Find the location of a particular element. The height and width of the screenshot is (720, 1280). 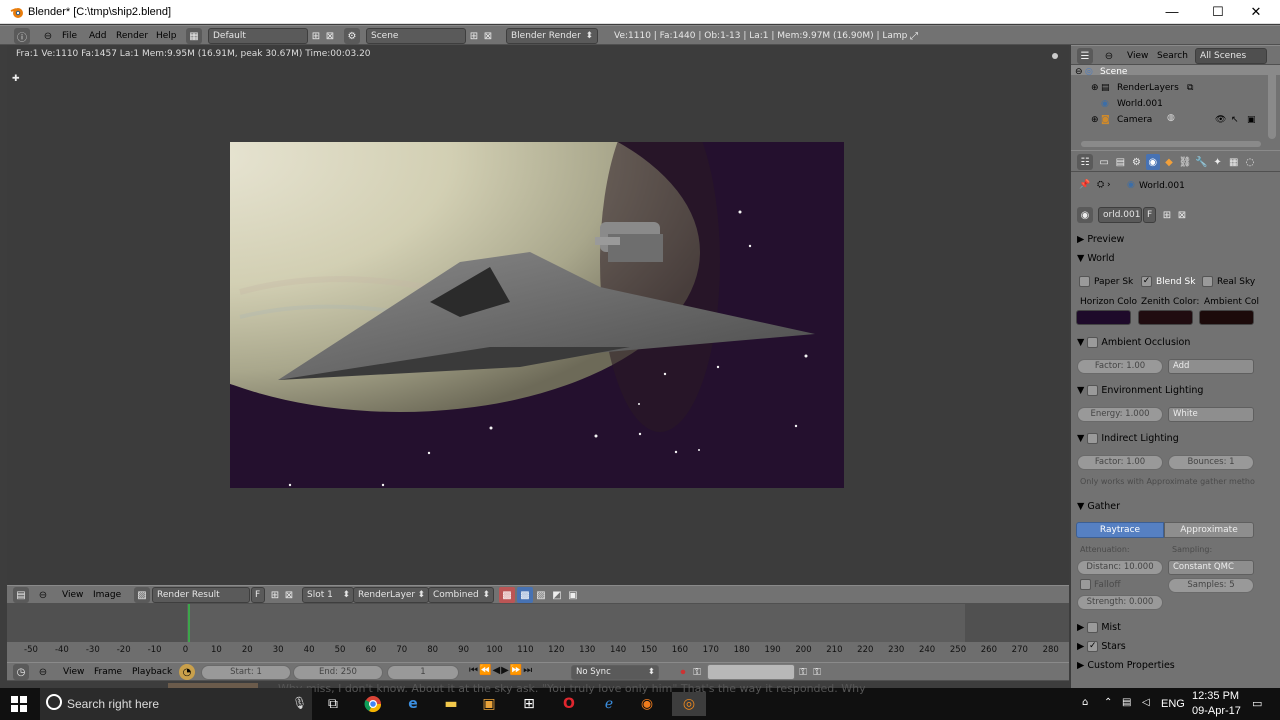

stars-section: ▶ ✓ Stars is located at coordinates (1175, 647).